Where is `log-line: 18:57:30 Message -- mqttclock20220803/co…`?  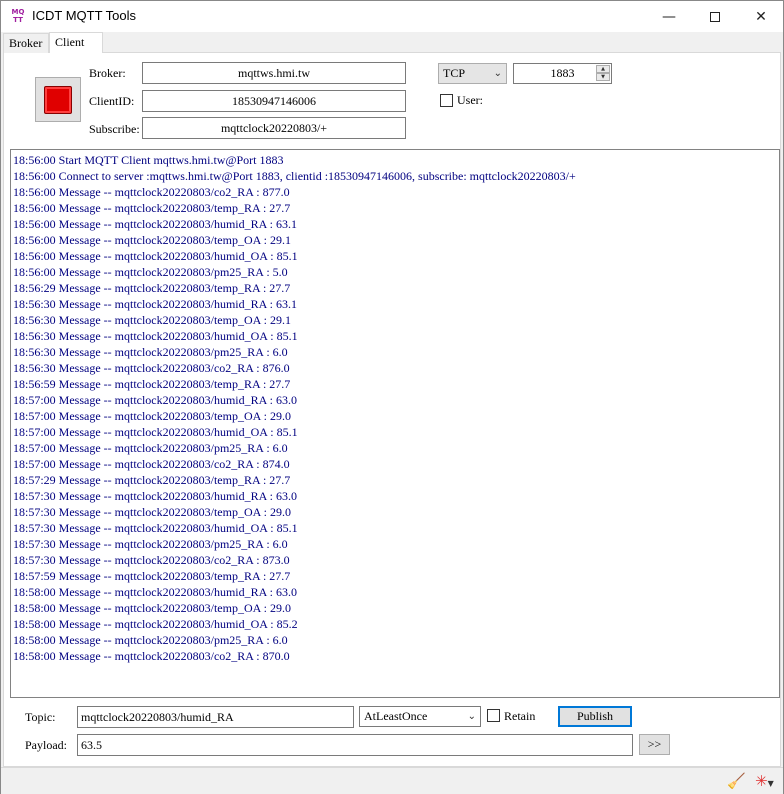 log-line: 18:57:30 Message -- mqttclock20220803/co… is located at coordinates (151, 560).